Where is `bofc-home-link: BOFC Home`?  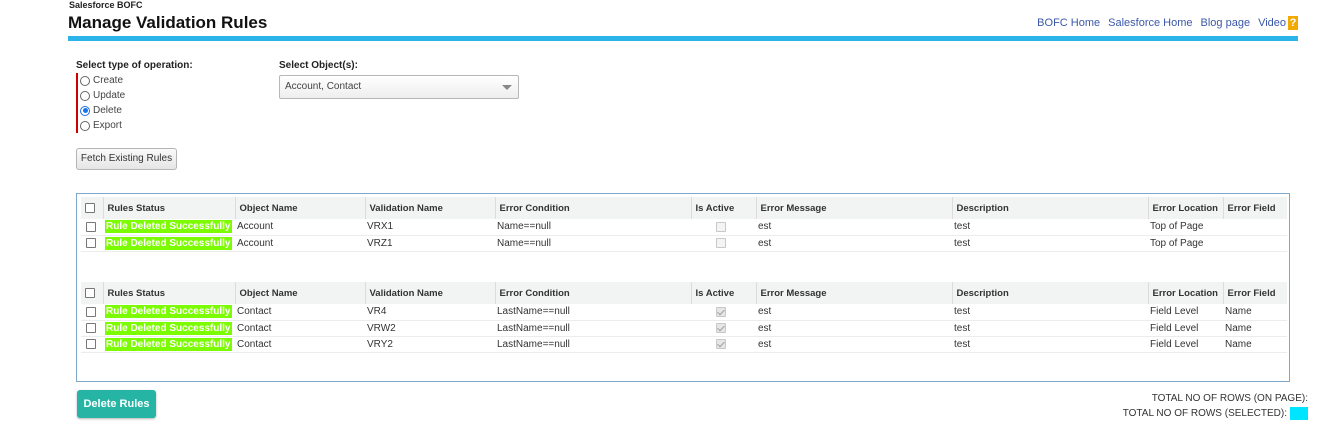
bofc-home-link: BOFC Home is located at coordinates (1068, 23).